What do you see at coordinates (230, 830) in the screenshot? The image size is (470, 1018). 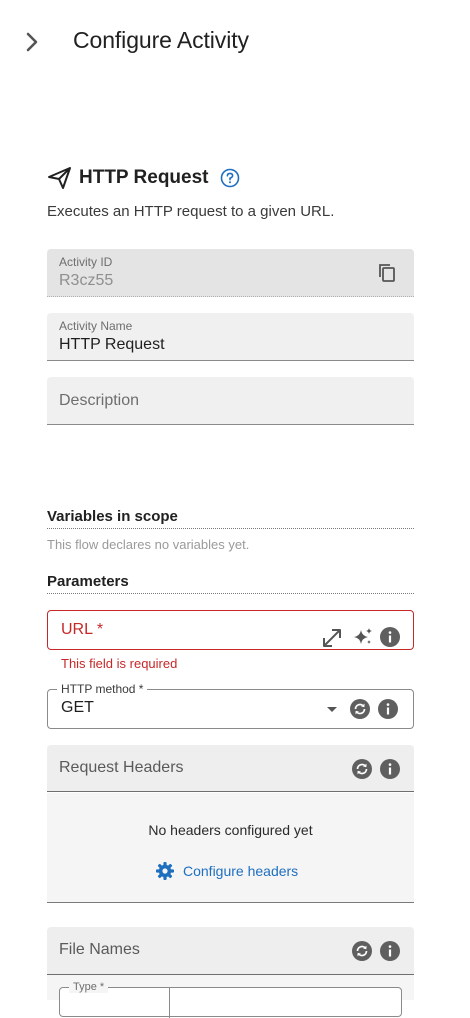 I see `no-headers-text: No headers configured yet` at bounding box center [230, 830].